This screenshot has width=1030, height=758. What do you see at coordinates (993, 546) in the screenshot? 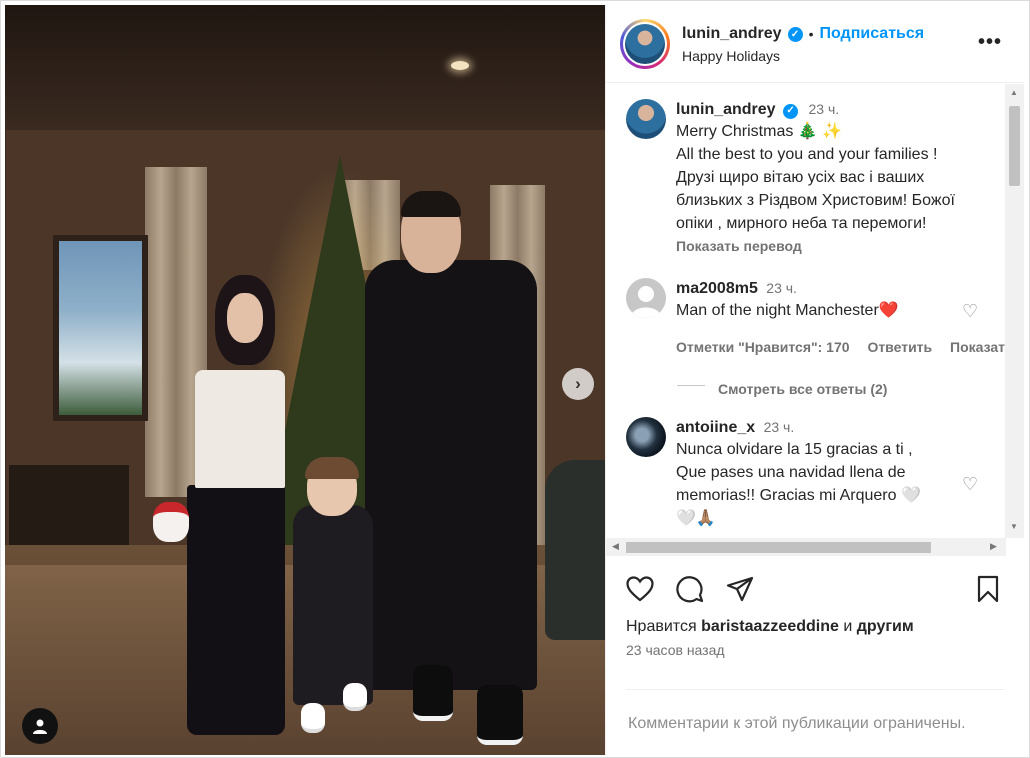
I see `scroll-right-arrow-icon: ▶` at bounding box center [993, 546].